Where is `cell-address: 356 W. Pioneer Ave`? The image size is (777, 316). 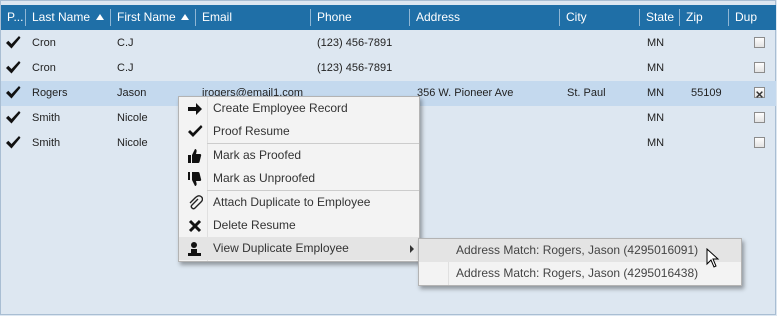 cell-address: 356 W. Pioneer Ave is located at coordinates (465, 93).